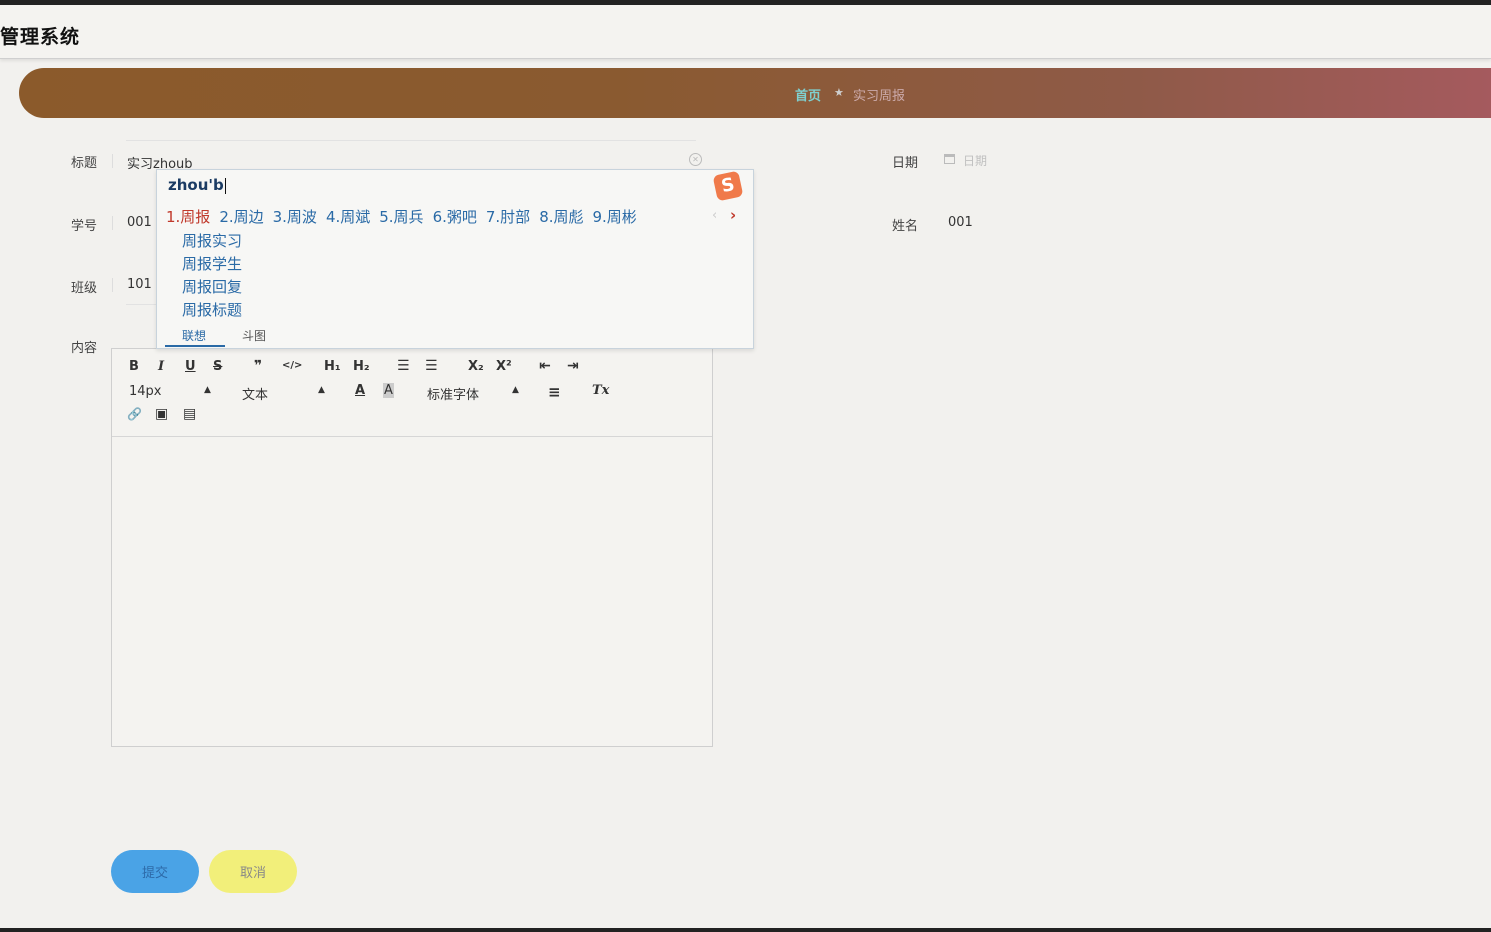 The height and width of the screenshot is (932, 1491). What do you see at coordinates (508, 216) in the screenshot?
I see `ime-candidate: 7.肘部` at bounding box center [508, 216].